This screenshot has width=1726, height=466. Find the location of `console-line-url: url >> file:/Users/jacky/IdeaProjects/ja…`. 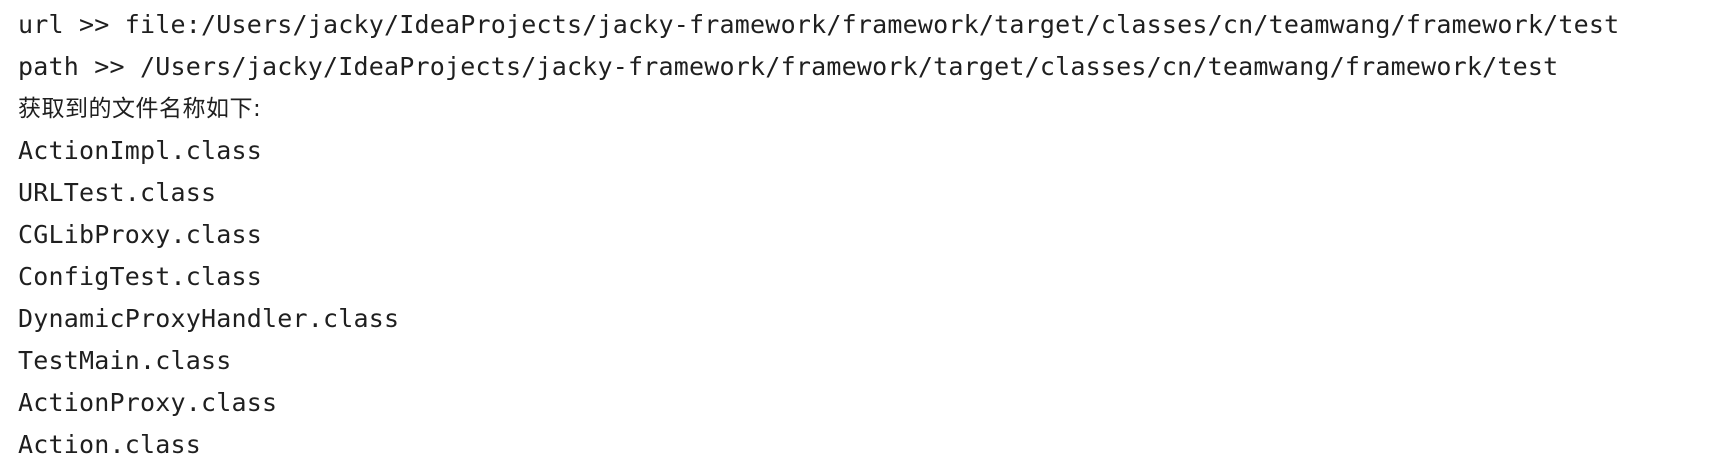

console-line-url: url >> file:/Users/jacky/IdeaProjects/ja… is located at coordinates (819, 24).